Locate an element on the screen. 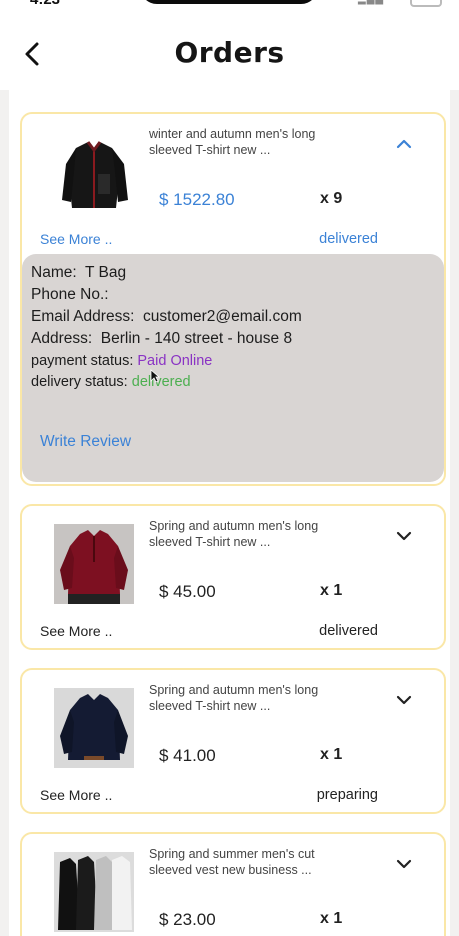 The height and width of the screenshot is (936, 459). detail-phone-row: Phone No.: is located at coordinates (70, 295).